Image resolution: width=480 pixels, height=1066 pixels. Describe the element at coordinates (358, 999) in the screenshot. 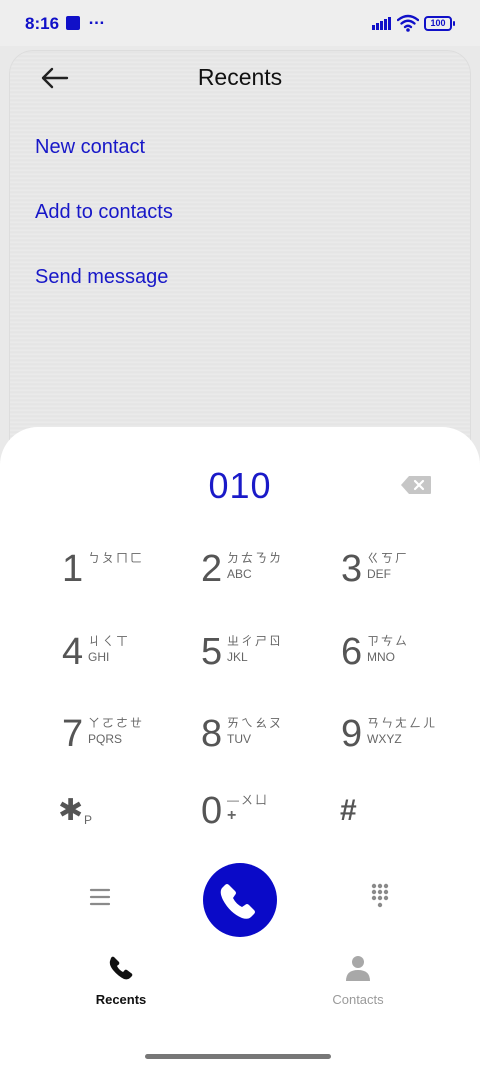

I see `nav-label: Contacts` at that location.